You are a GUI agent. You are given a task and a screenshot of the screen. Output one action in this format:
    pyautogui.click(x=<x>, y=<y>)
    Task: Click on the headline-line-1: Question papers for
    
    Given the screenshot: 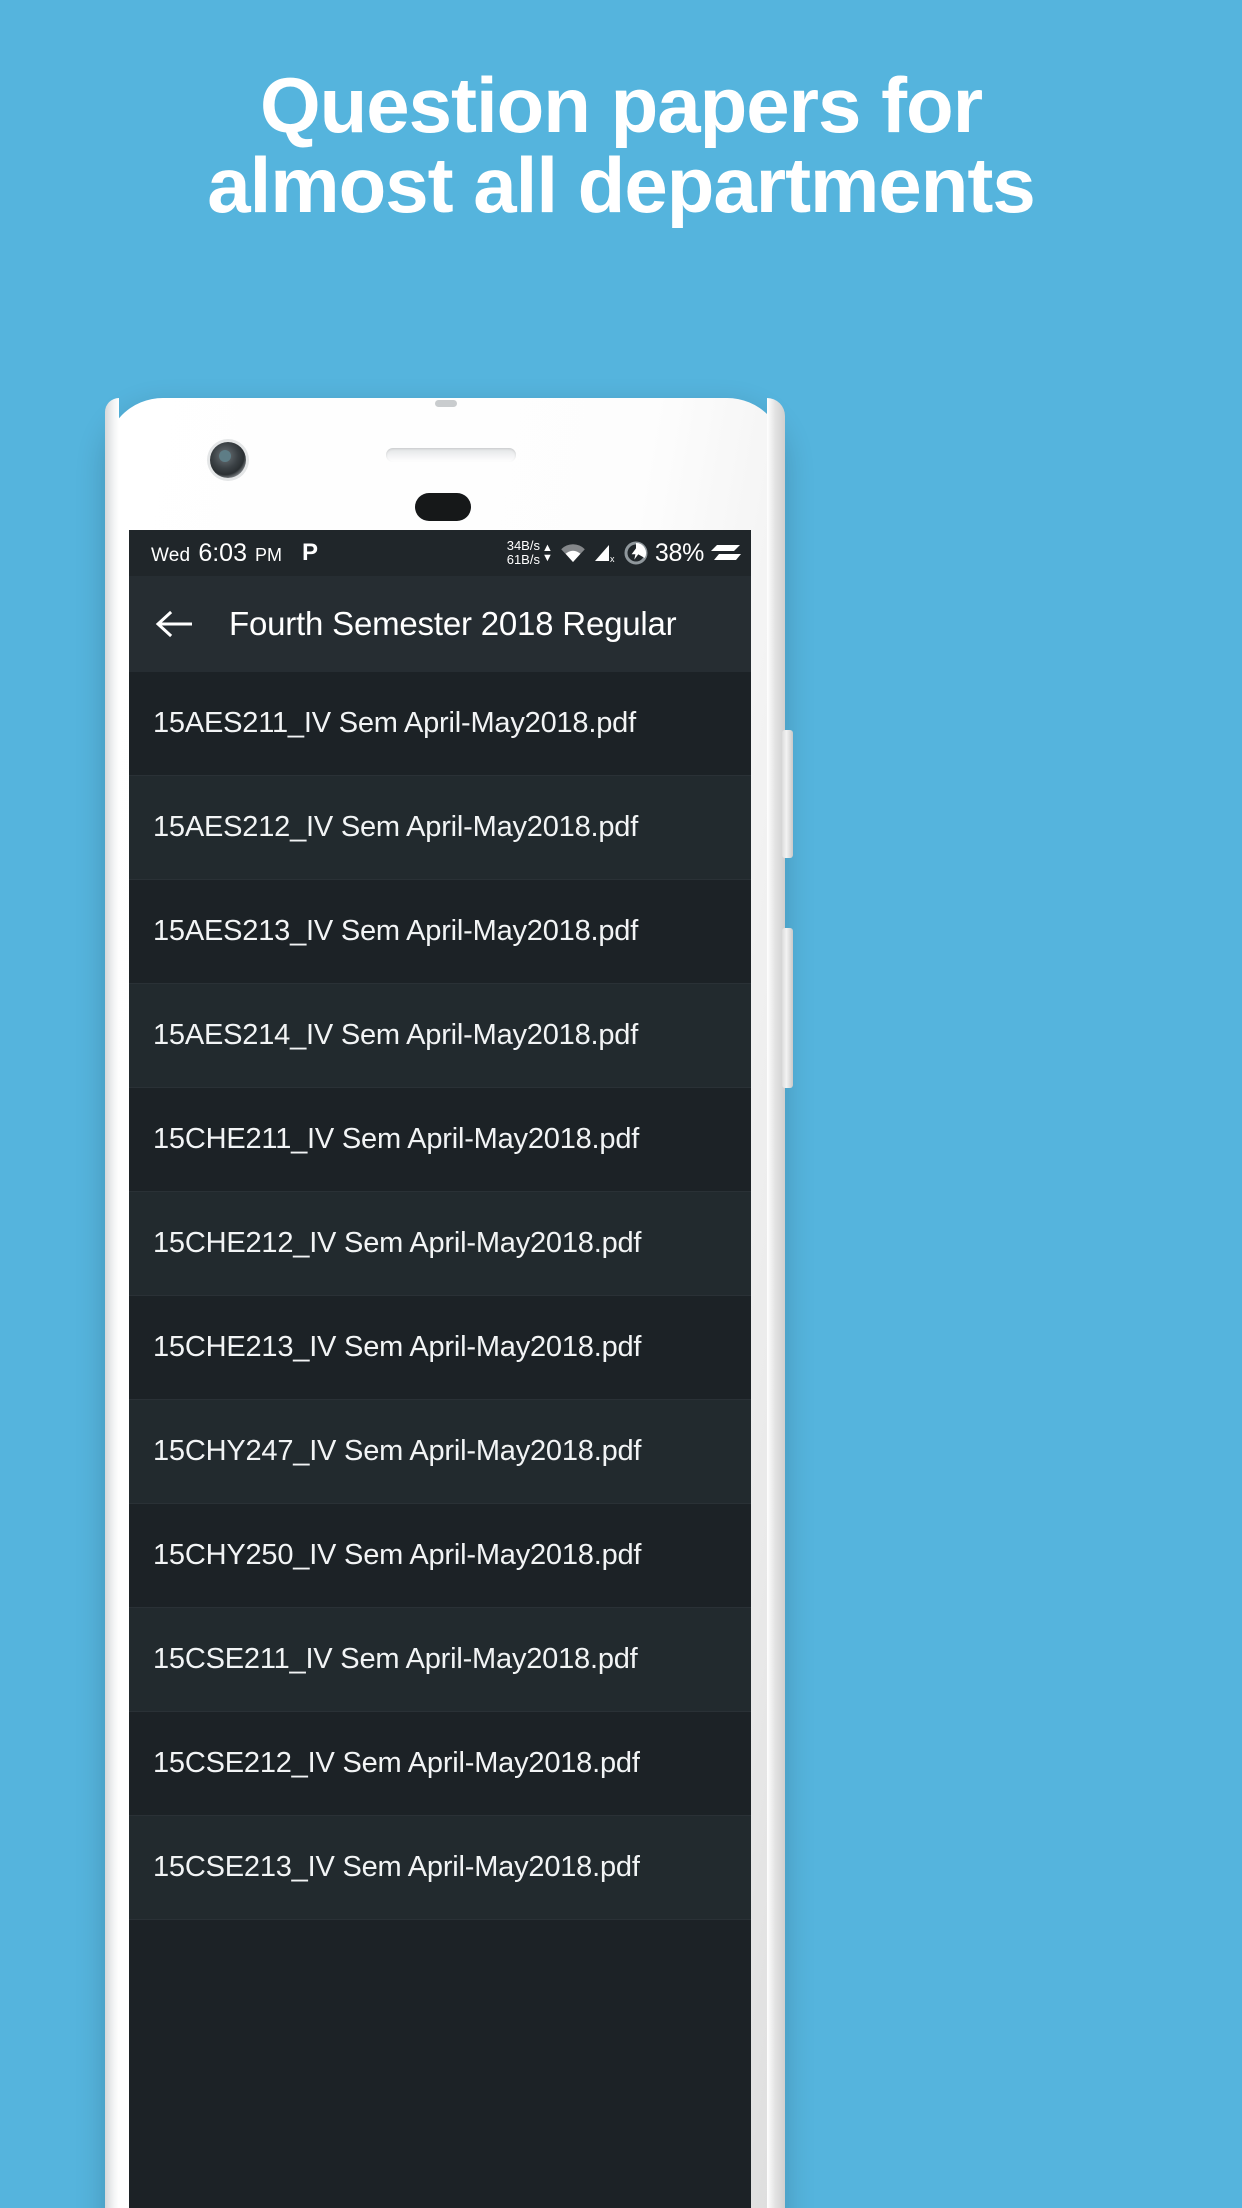 What is the action you would take?
    pyautogui.click(x=621, y=105)
    